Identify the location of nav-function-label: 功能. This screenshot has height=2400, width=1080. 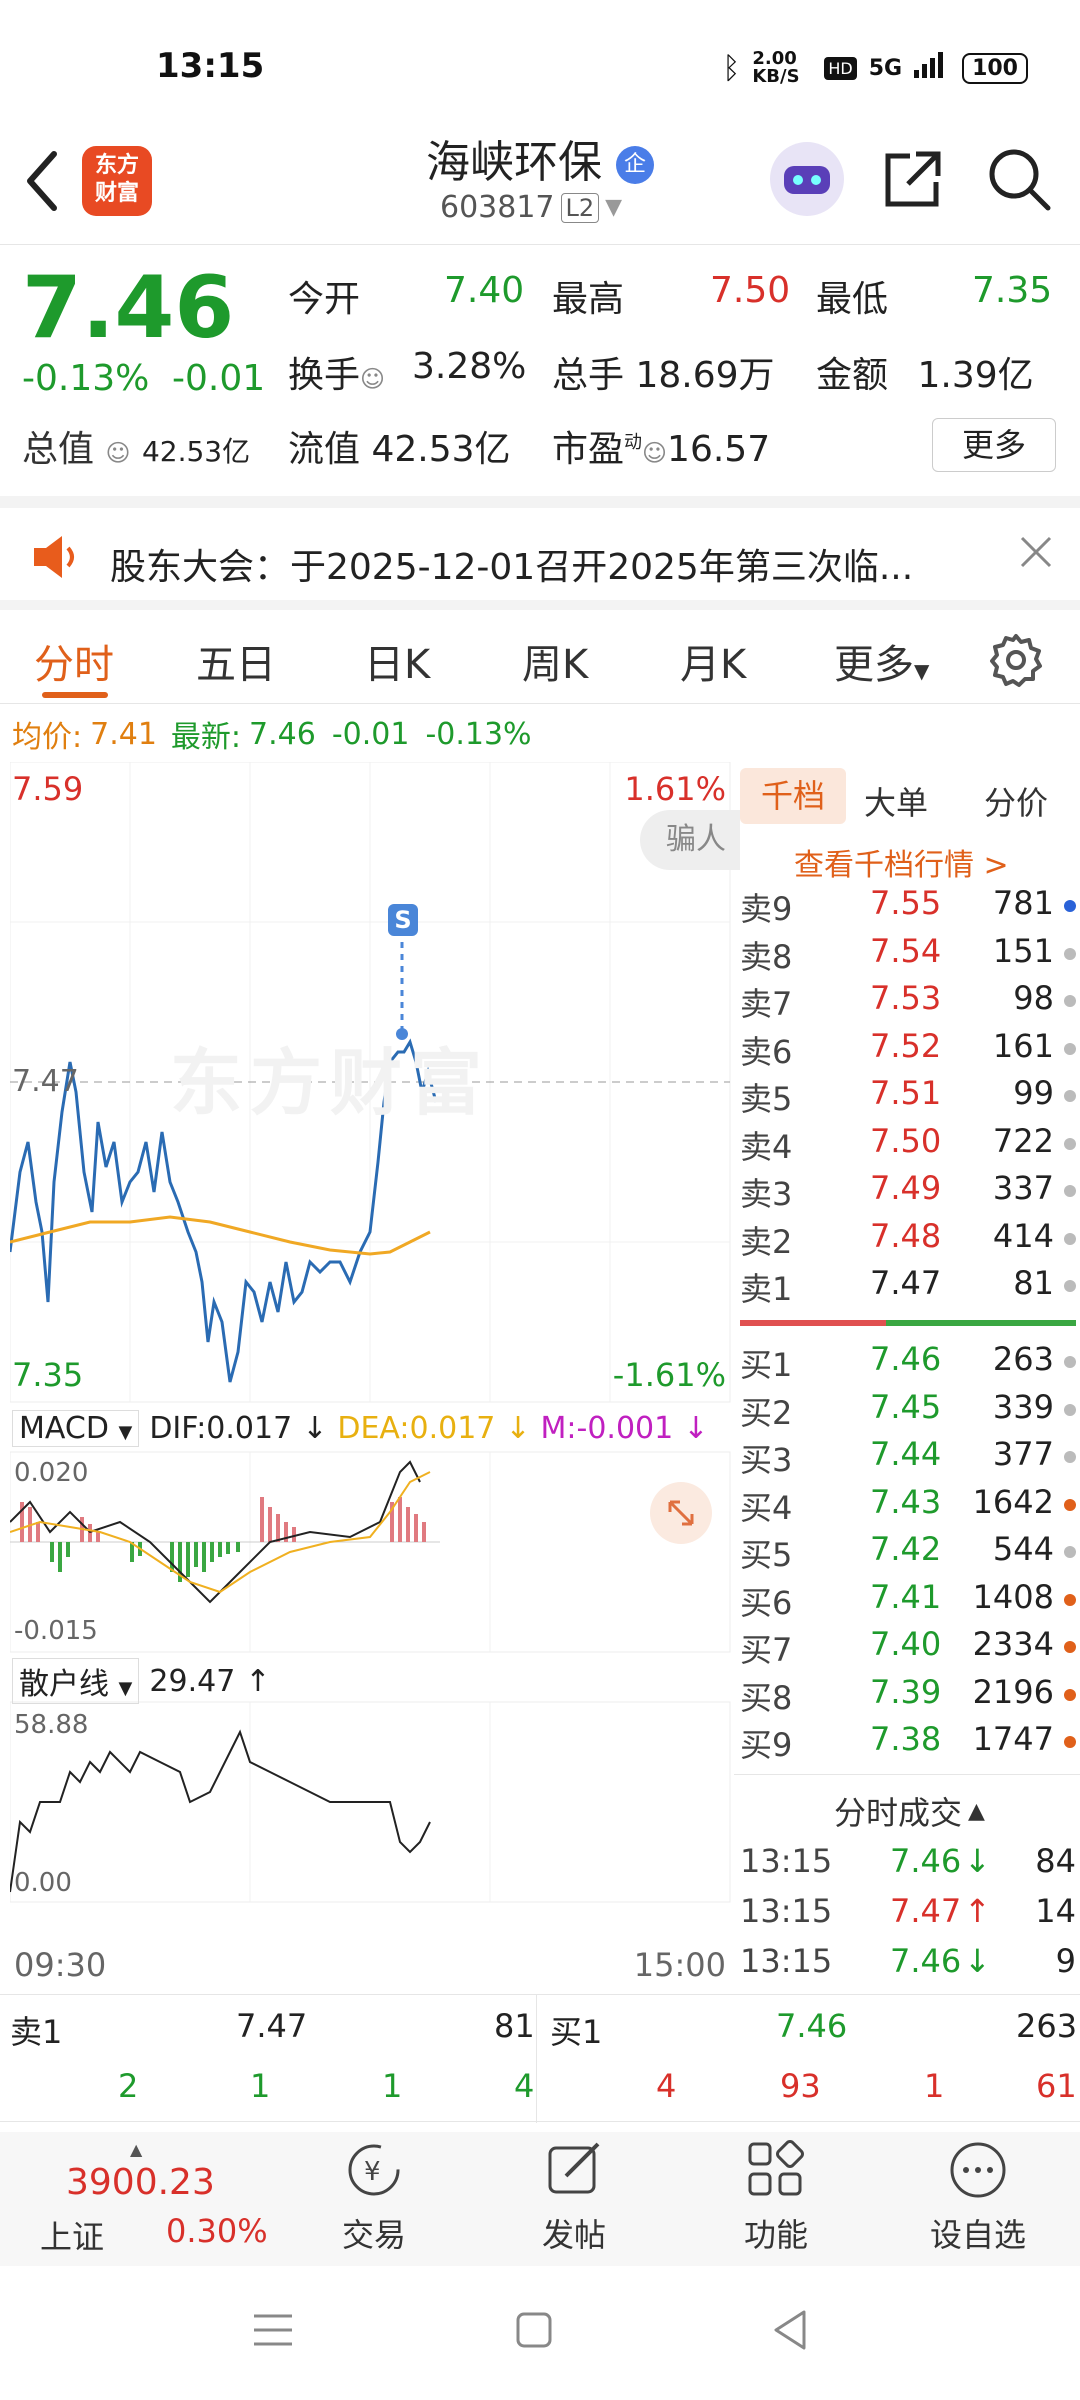
(775, 2235).